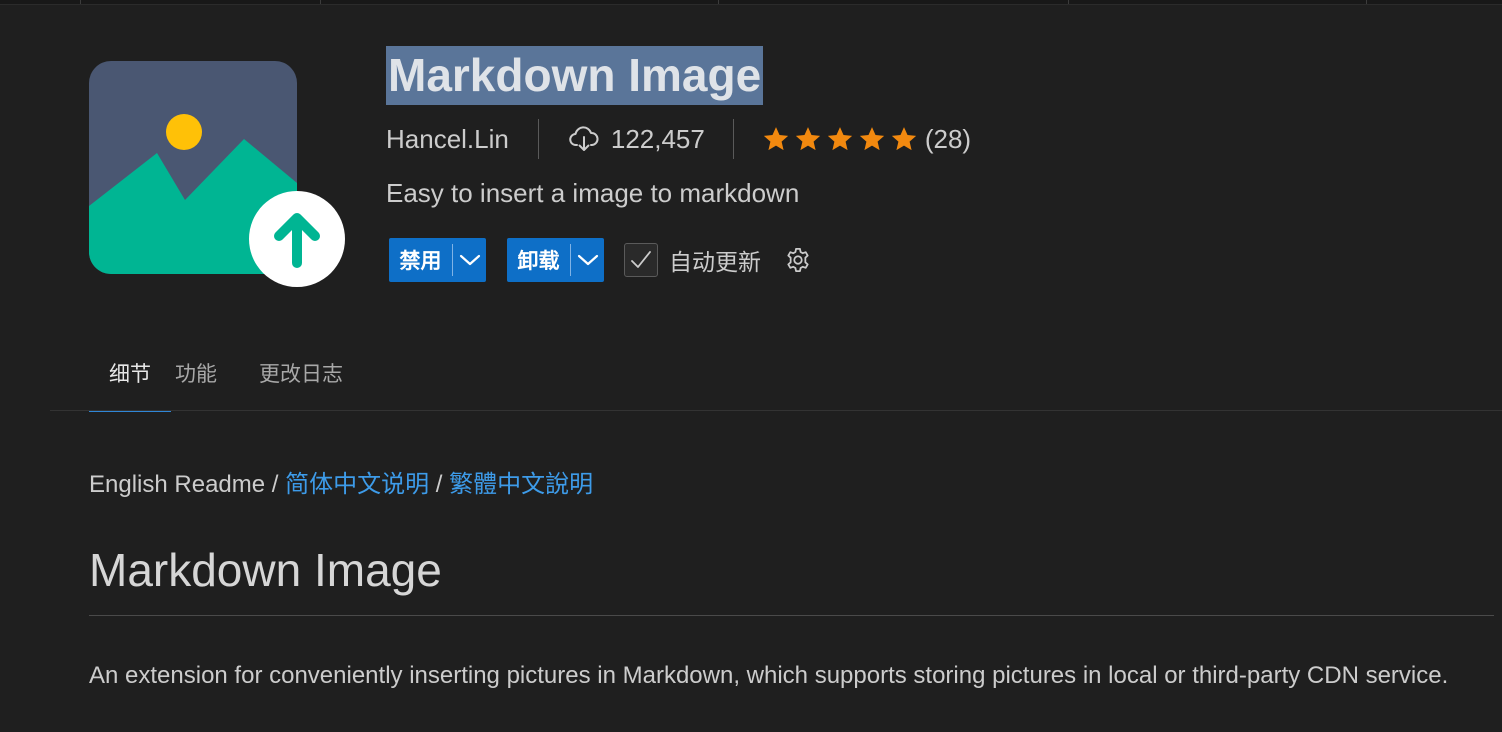 The height and width of the screenshot is (732, 1502). I want to click on tab-bar-divider, so click(776, 410).